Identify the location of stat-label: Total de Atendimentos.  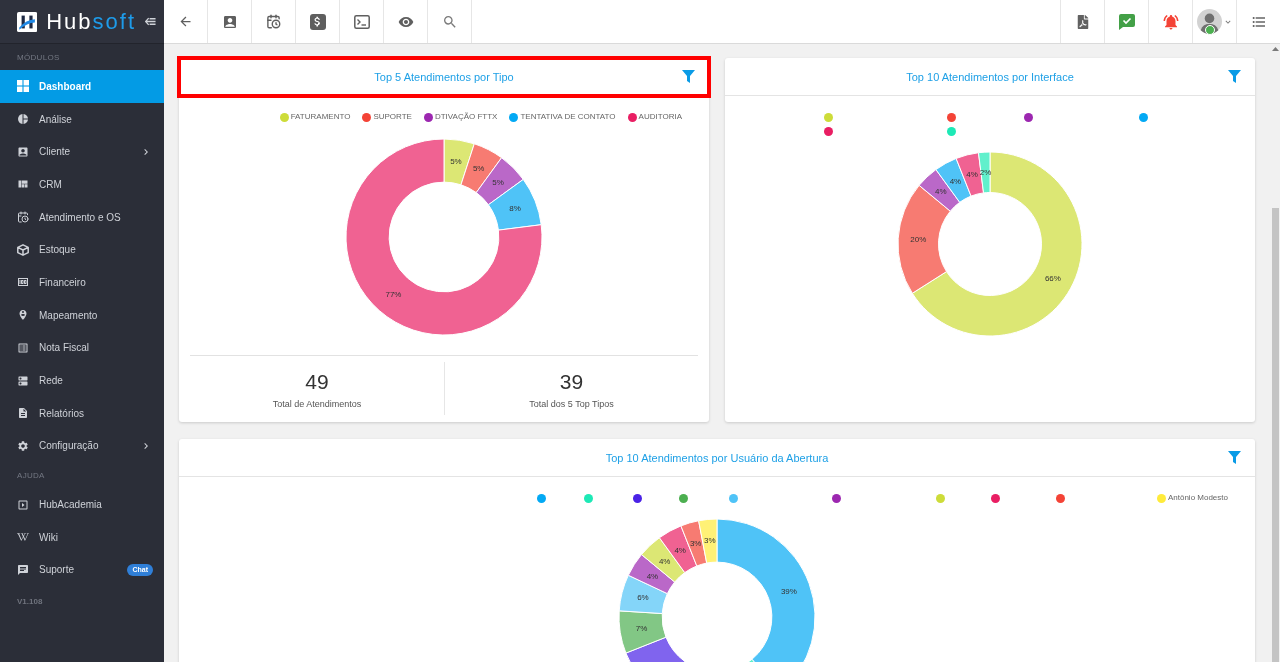
(317, 404).